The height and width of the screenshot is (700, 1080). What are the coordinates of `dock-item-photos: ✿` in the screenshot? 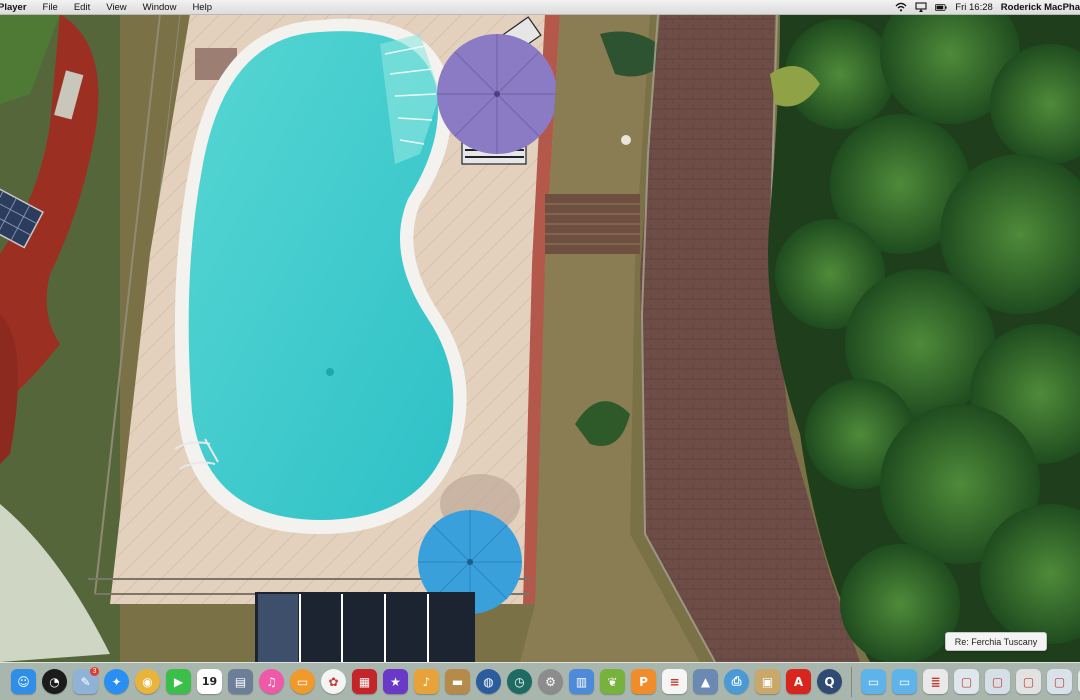 It's located at (333, 681).